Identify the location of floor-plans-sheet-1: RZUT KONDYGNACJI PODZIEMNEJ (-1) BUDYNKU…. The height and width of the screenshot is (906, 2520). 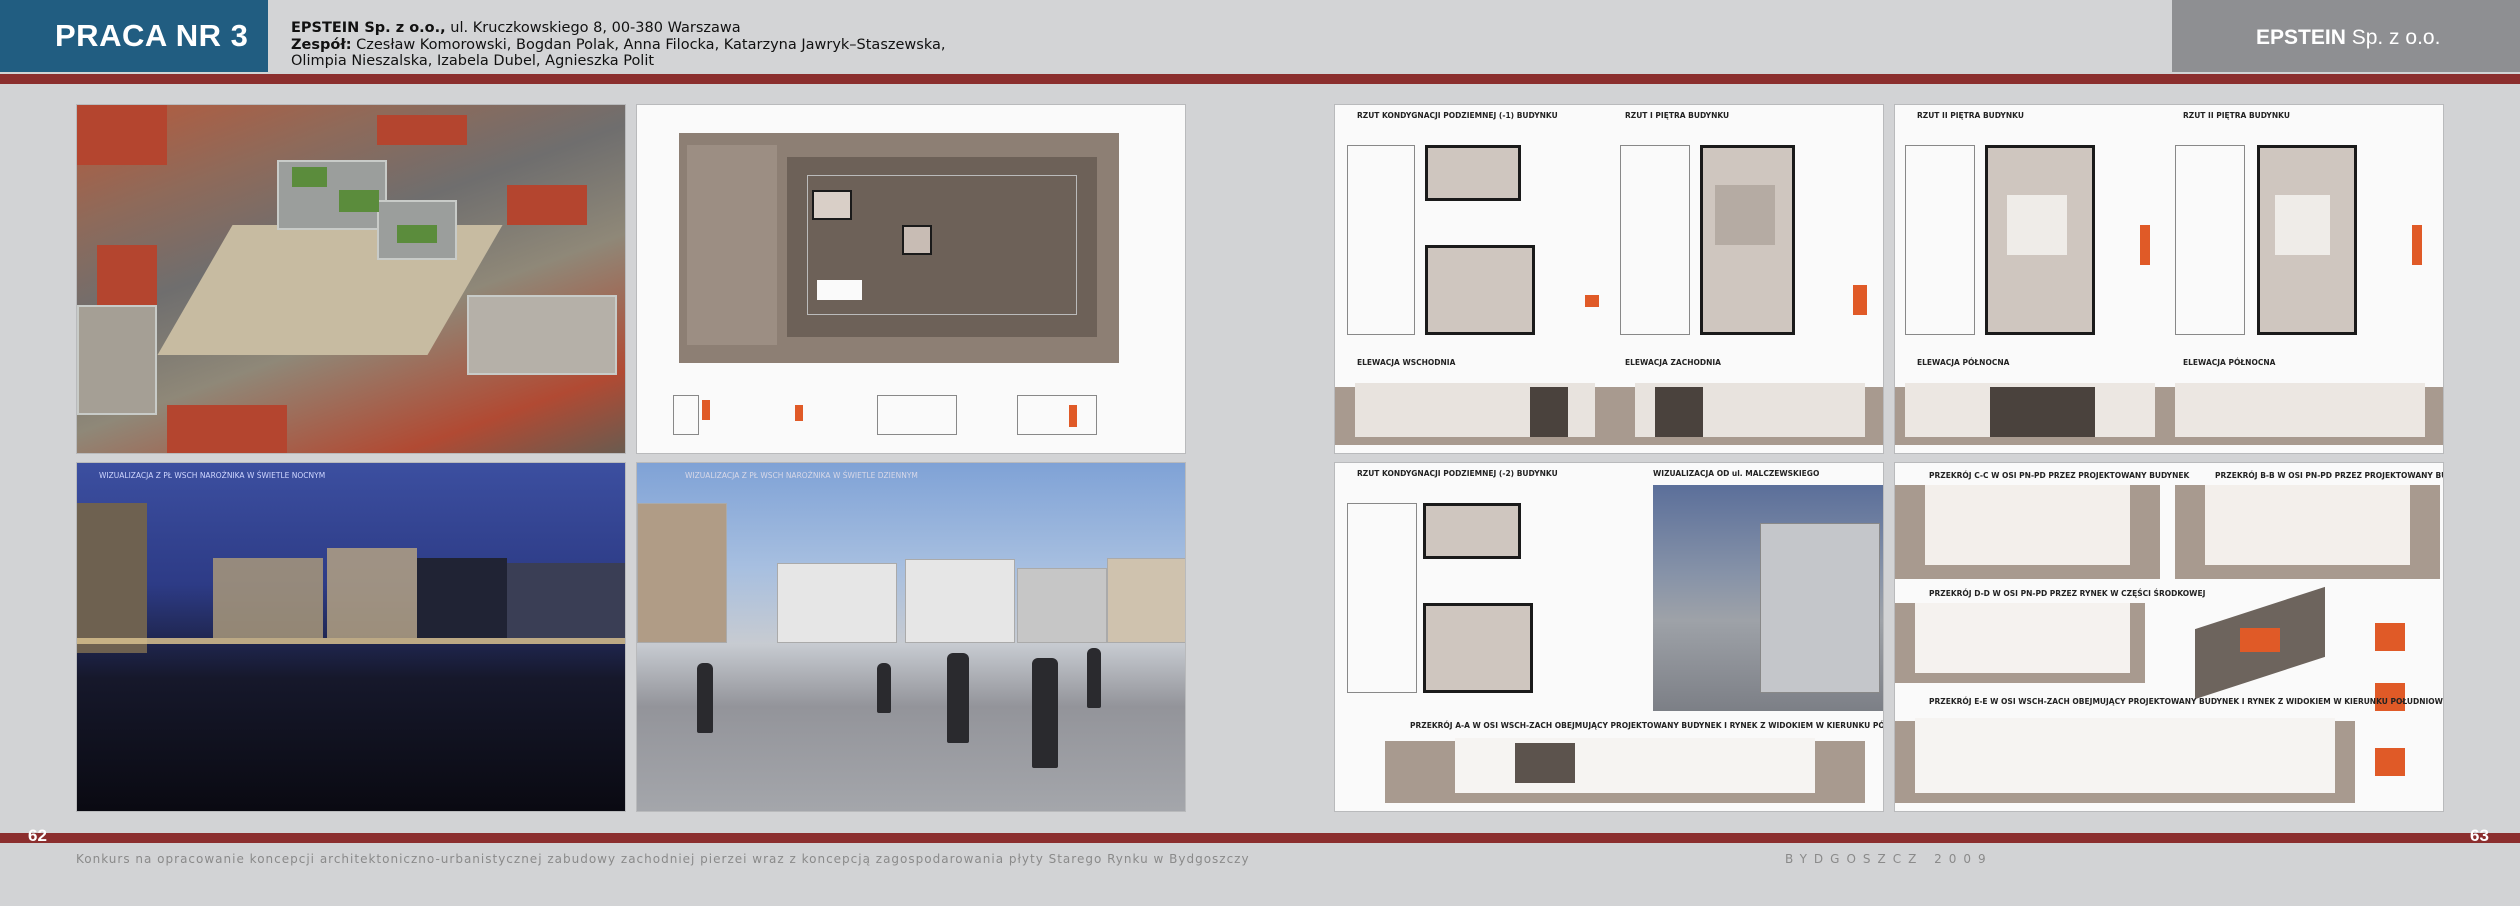
(1609, 279).